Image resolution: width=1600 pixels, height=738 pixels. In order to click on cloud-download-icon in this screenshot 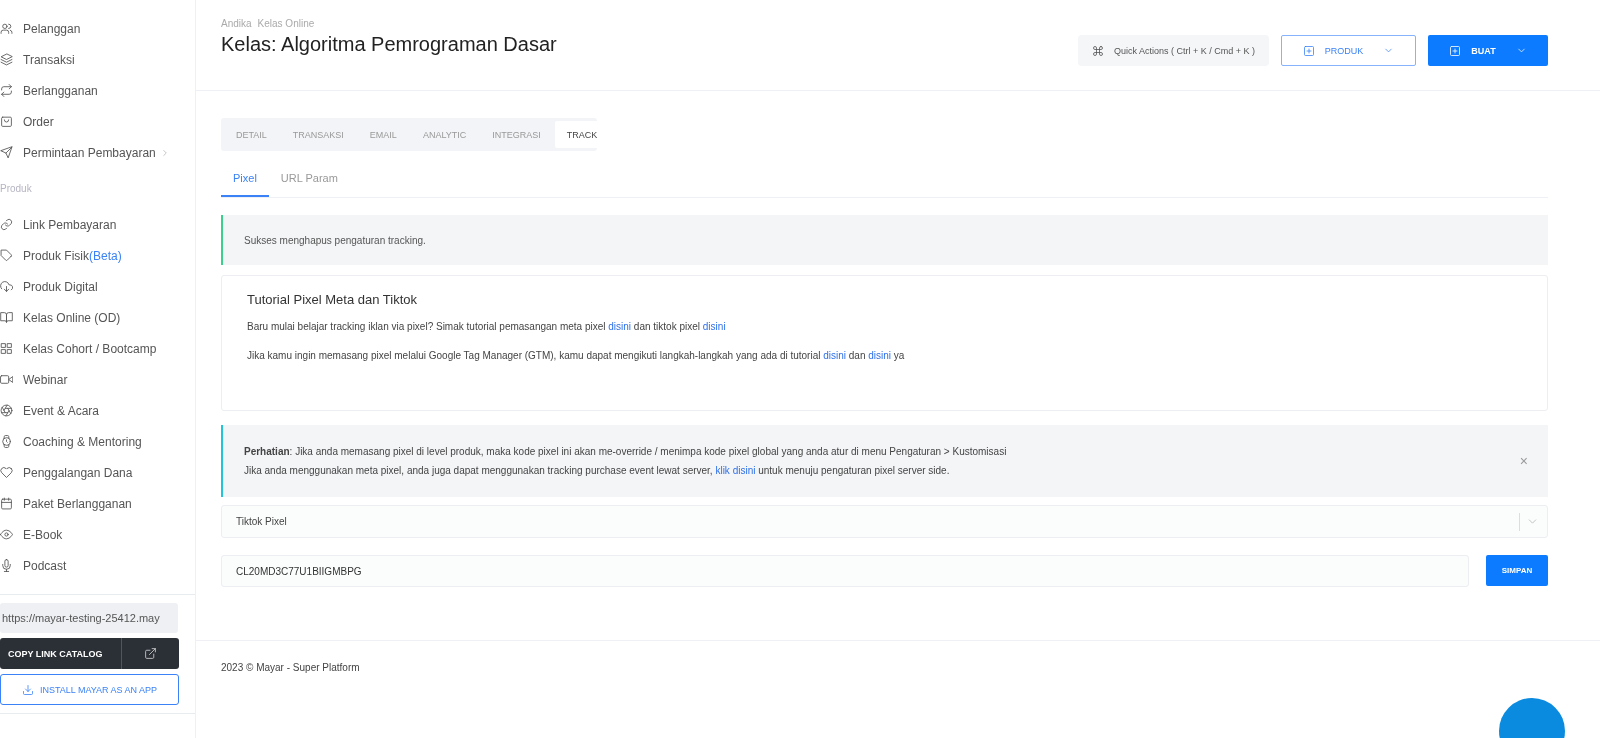, I will do `click(6, 286)`.